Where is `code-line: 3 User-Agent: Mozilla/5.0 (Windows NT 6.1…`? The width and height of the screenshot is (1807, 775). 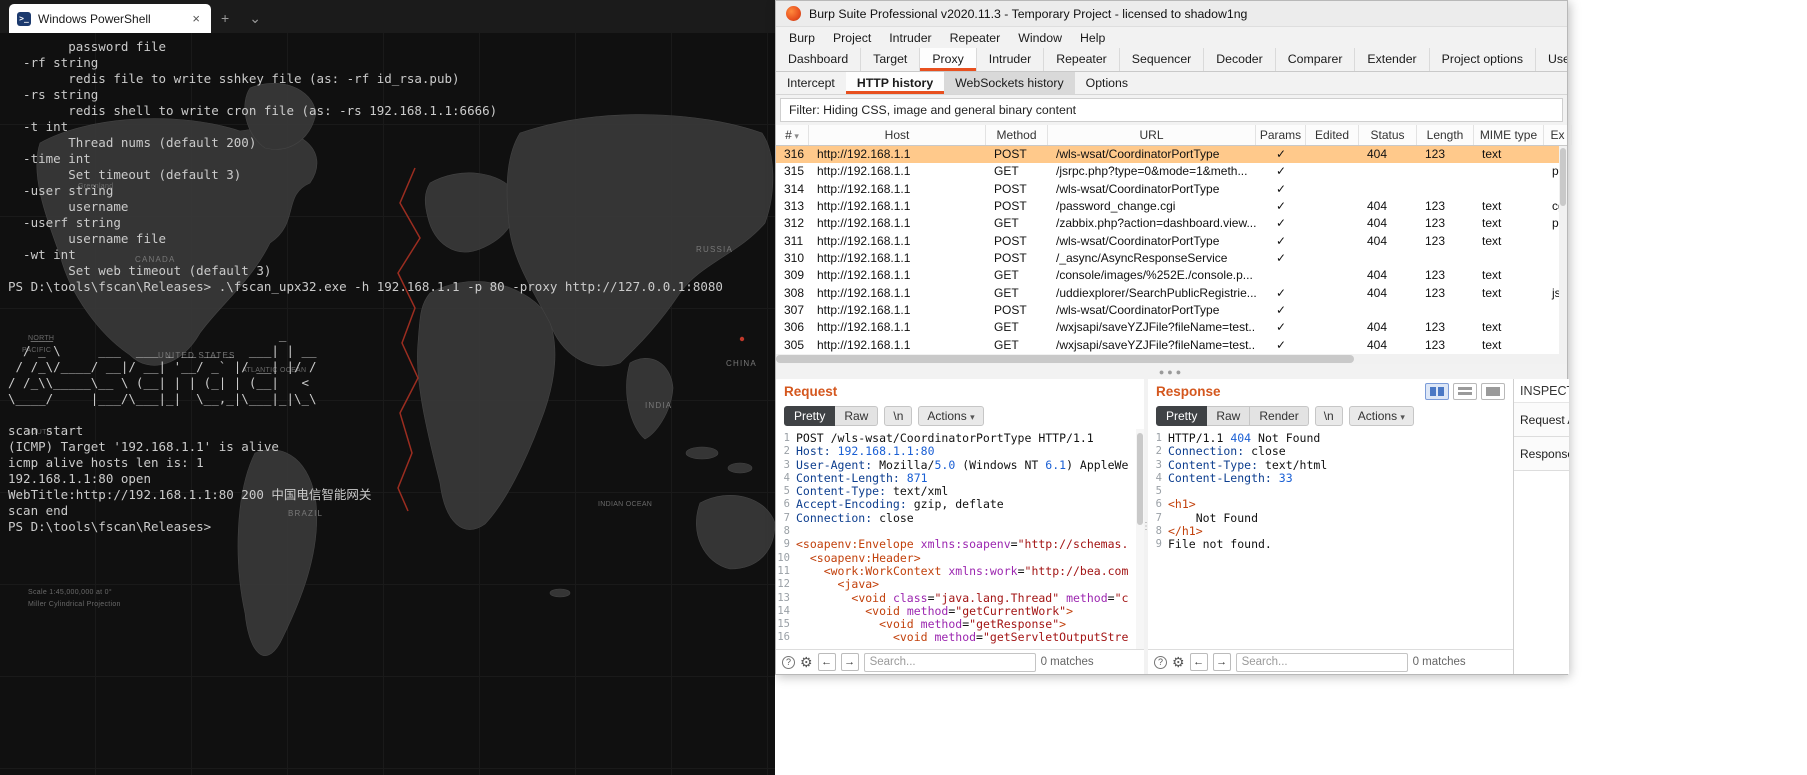
code-line: 3 User-Agent: Mozilla/5.0 (Windows NT 6.1… is located at coordinates (956, 465).